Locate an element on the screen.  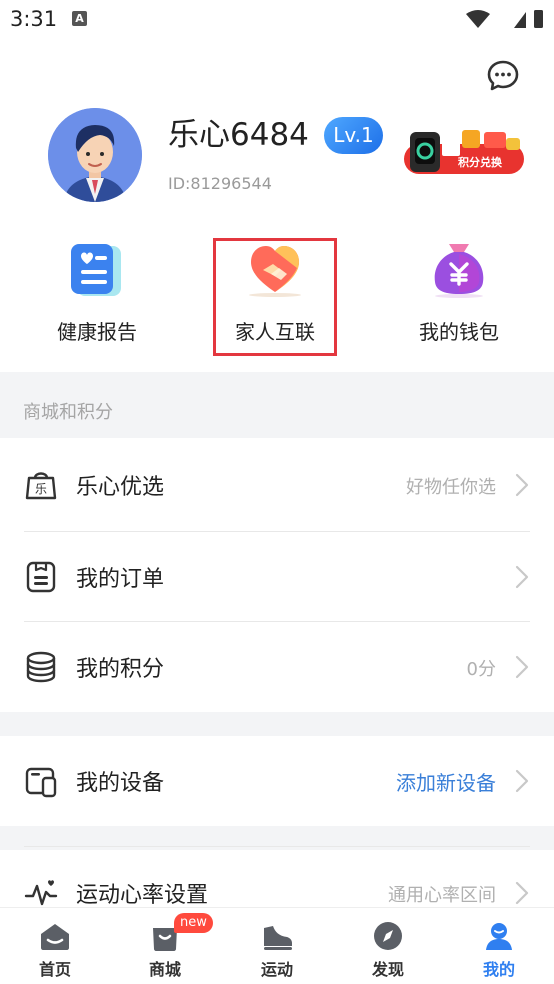
wifi-icon is located at coordinates (478, 19).